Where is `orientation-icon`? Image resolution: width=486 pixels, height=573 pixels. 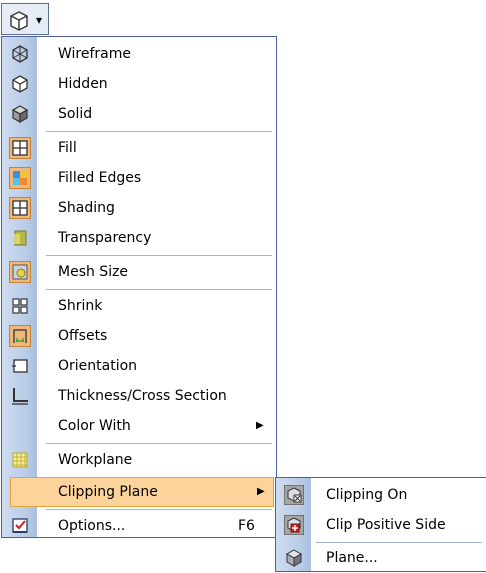
orientation-icon is located at coordinates (20, 366).